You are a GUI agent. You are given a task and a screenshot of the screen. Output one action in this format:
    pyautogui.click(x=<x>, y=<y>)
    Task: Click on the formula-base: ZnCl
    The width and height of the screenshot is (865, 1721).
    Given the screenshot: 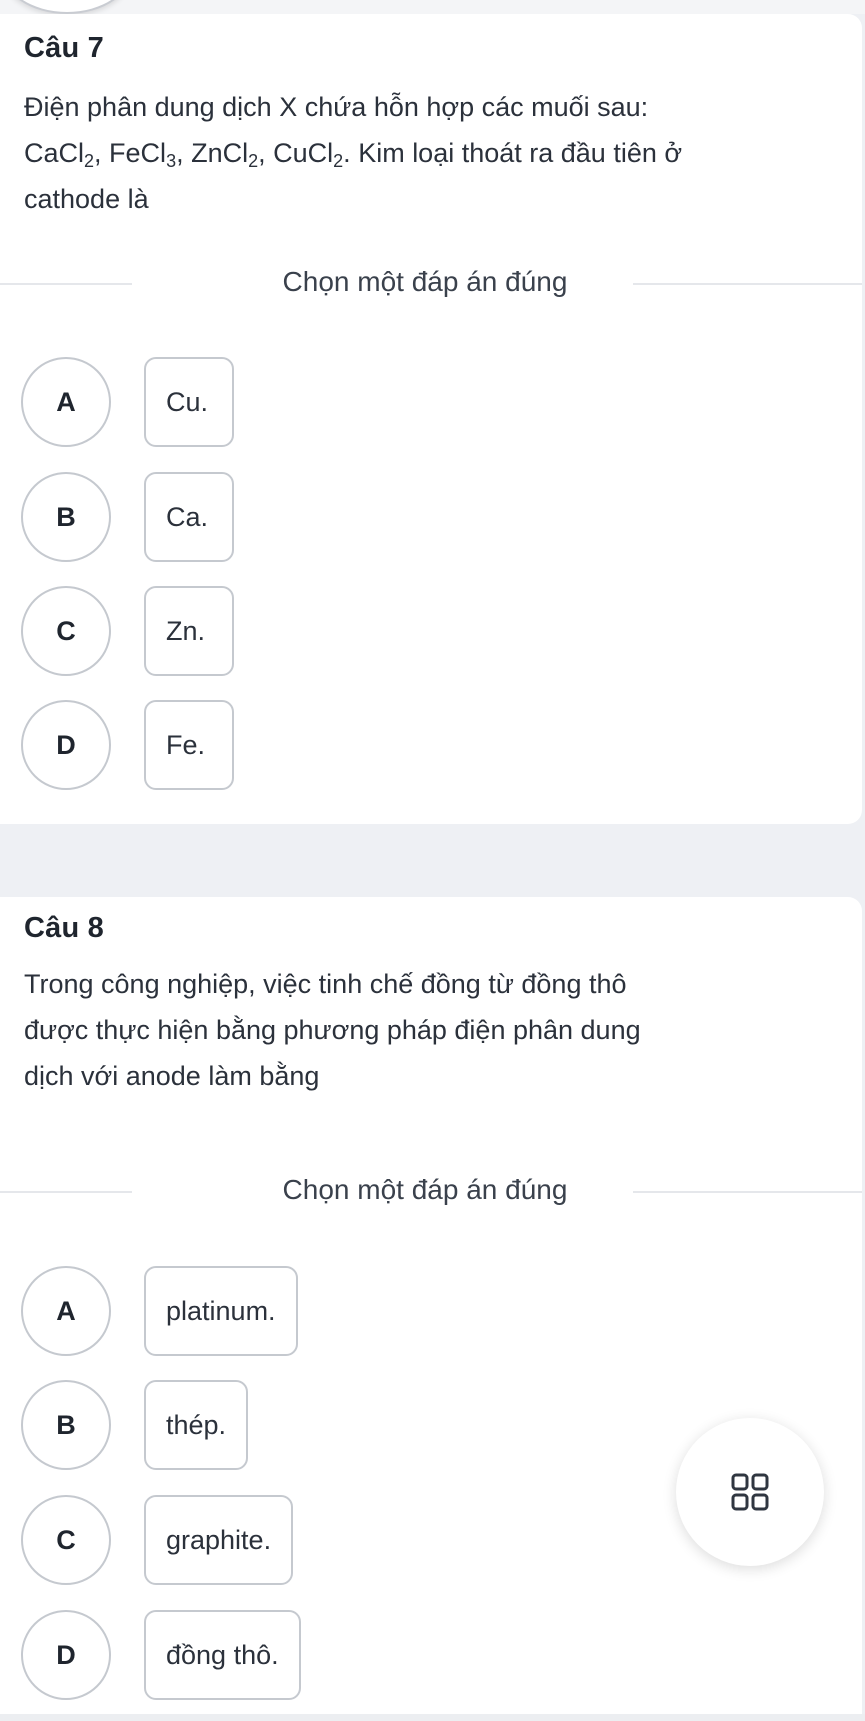 What is the action you would take?
    pyautogui.click(x=220, y=153)
    